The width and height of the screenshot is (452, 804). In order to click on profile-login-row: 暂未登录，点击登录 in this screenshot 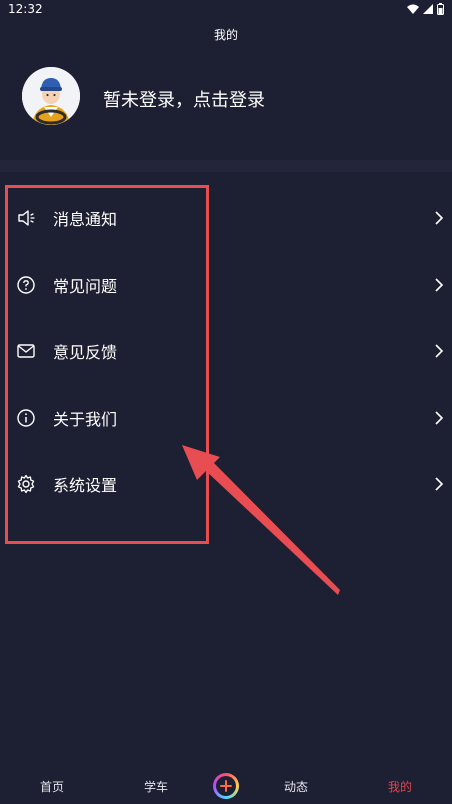, I will do `click(226, 100)`.